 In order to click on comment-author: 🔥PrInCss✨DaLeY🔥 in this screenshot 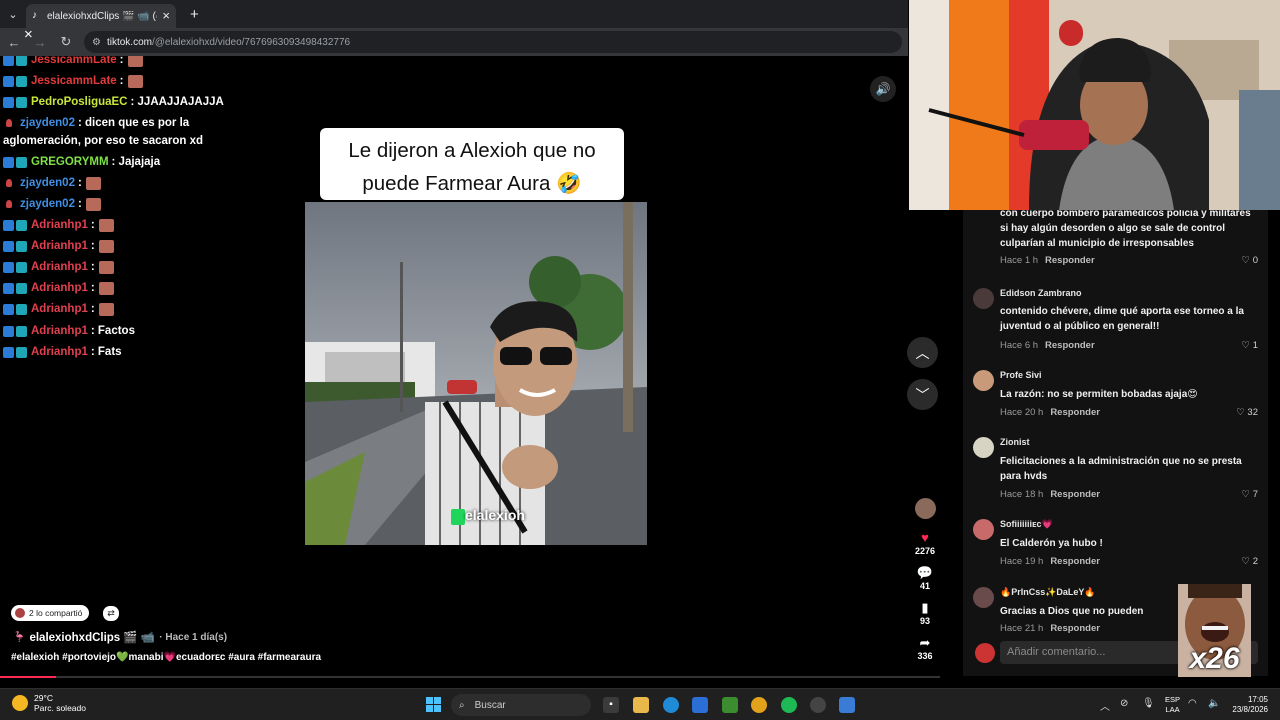, I will do `click(1048, 592)`.